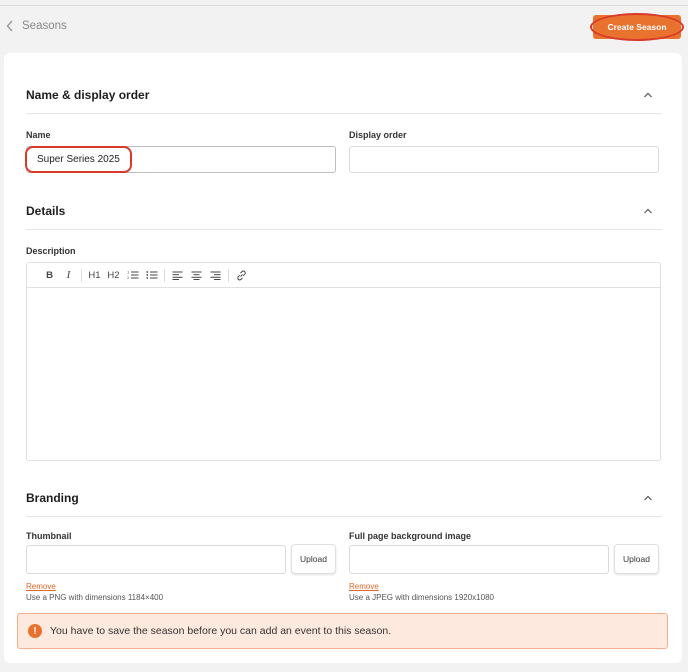 The height and width of the screenshot is (672, 688). What do you see at coordinates (68, 275) in the screenshot?
I see `italic-button: I` at bounding box center [68, 275].